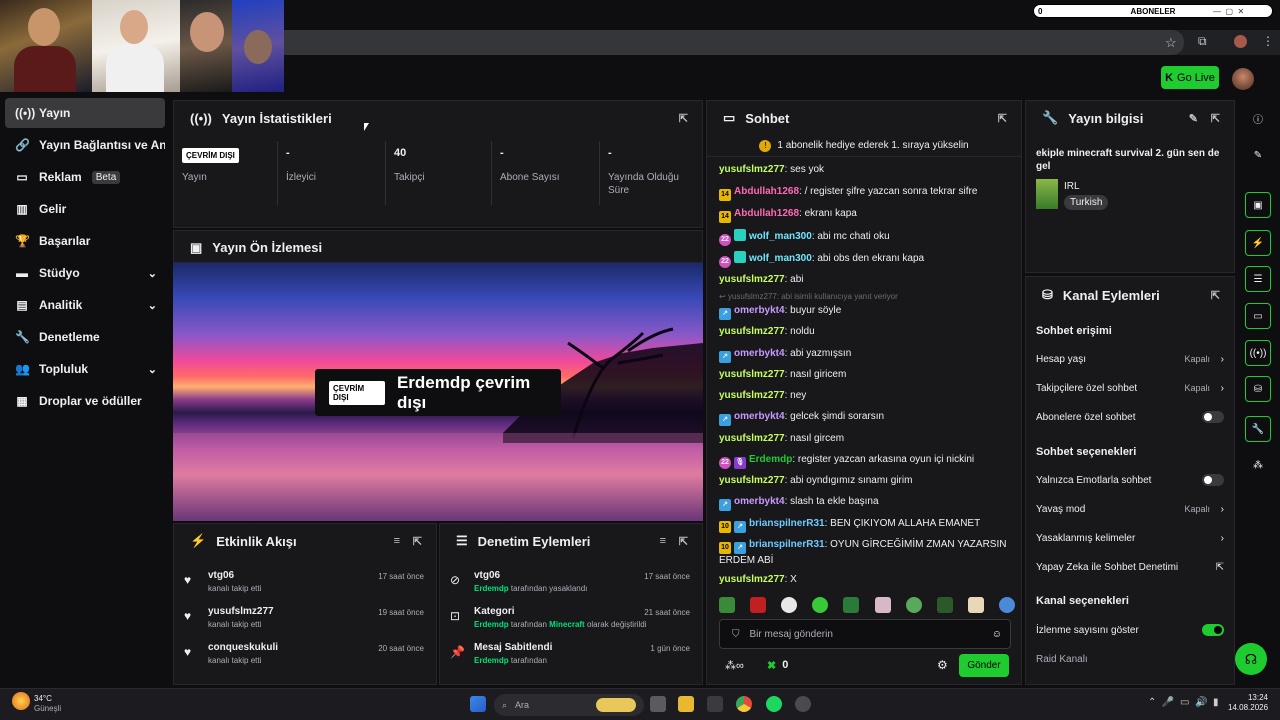 This screenshot has width=1280, height=720. Describe the element at coordinates (942, 665) in the screenshot. I see `chat-settings-icon: ⚙` at that location.